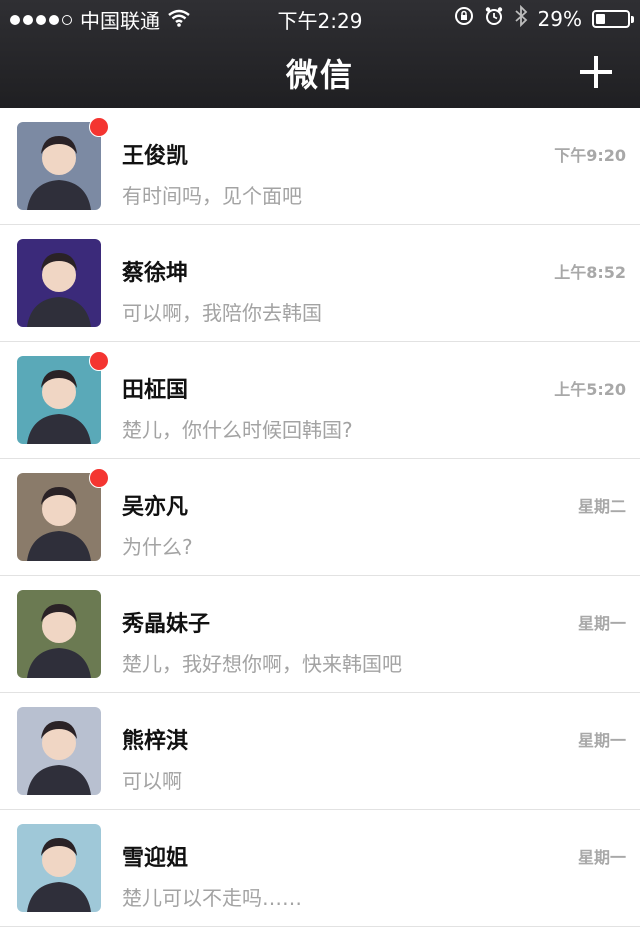 The height and width of the screenshot is (934, 640). I want to click on plus-icon, so click(596, 72).